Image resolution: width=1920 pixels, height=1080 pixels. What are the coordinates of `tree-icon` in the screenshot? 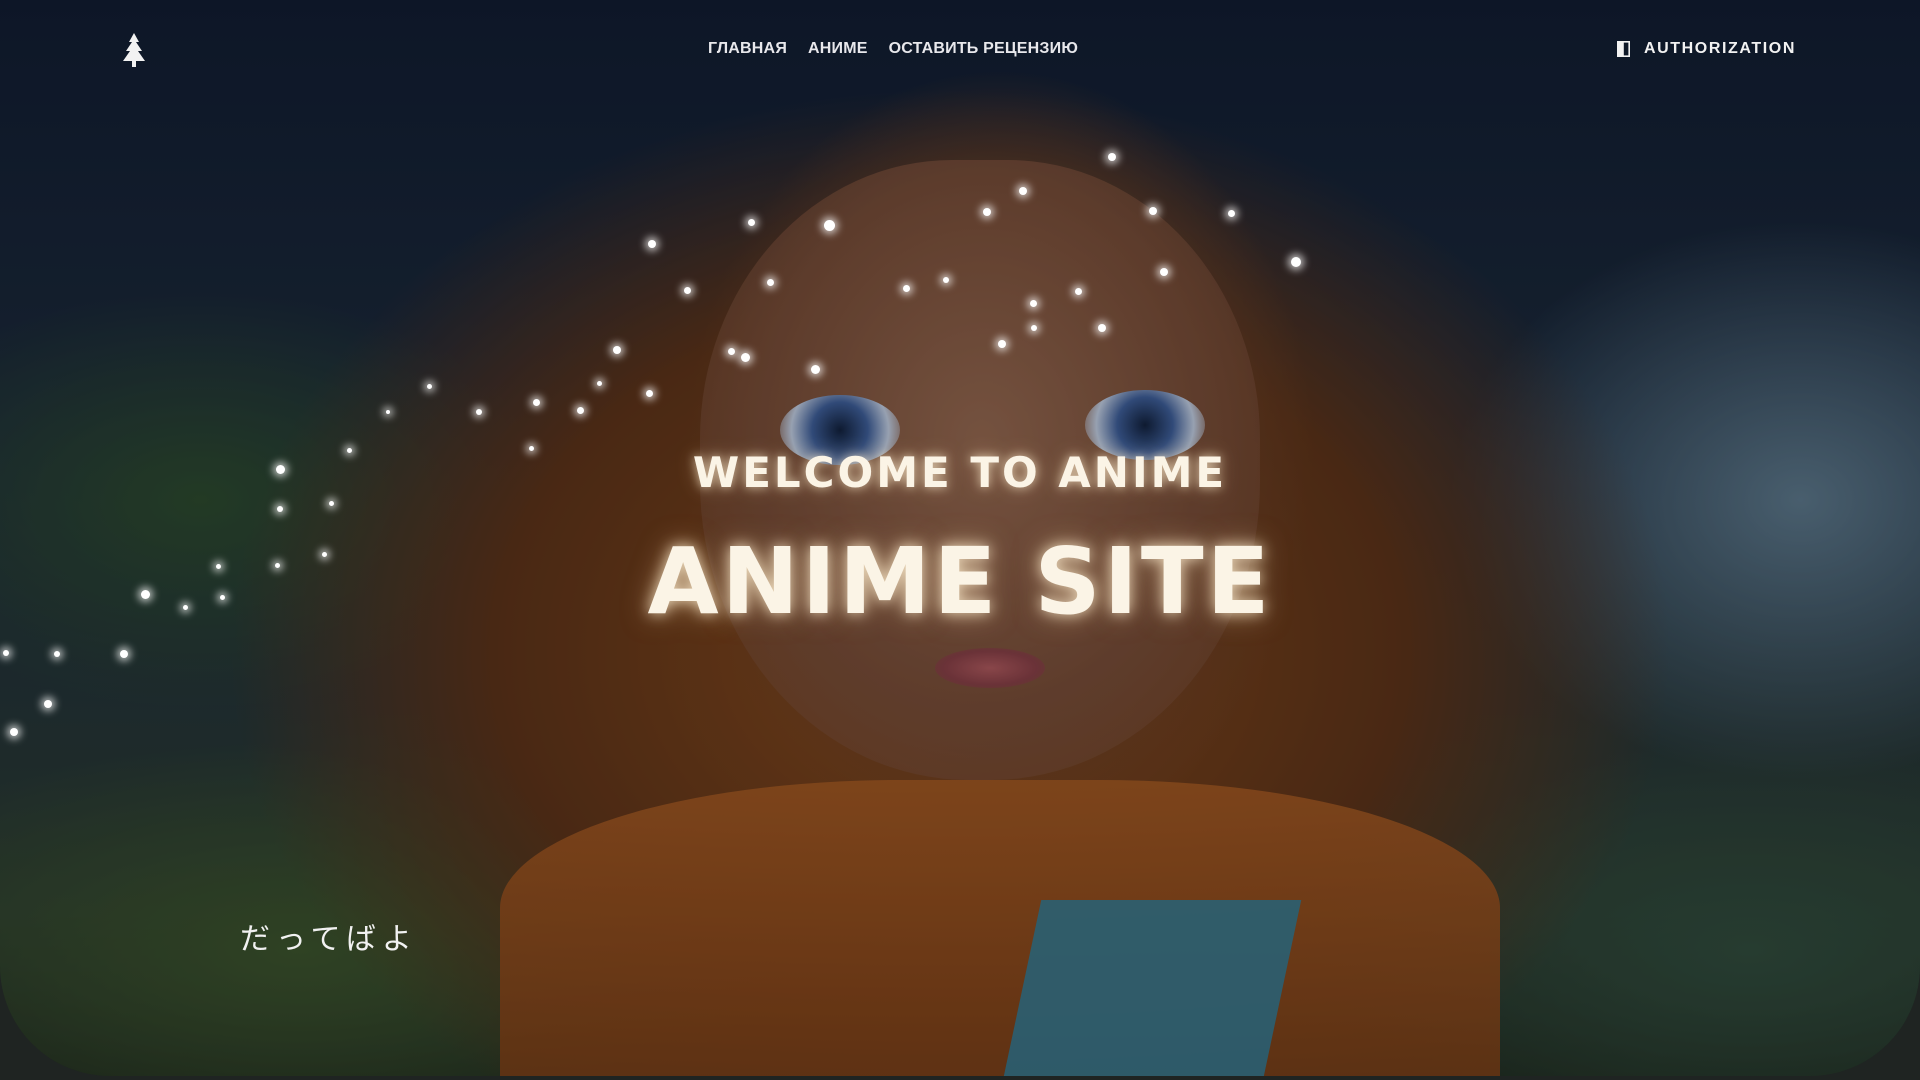 It's located at (134, 50).